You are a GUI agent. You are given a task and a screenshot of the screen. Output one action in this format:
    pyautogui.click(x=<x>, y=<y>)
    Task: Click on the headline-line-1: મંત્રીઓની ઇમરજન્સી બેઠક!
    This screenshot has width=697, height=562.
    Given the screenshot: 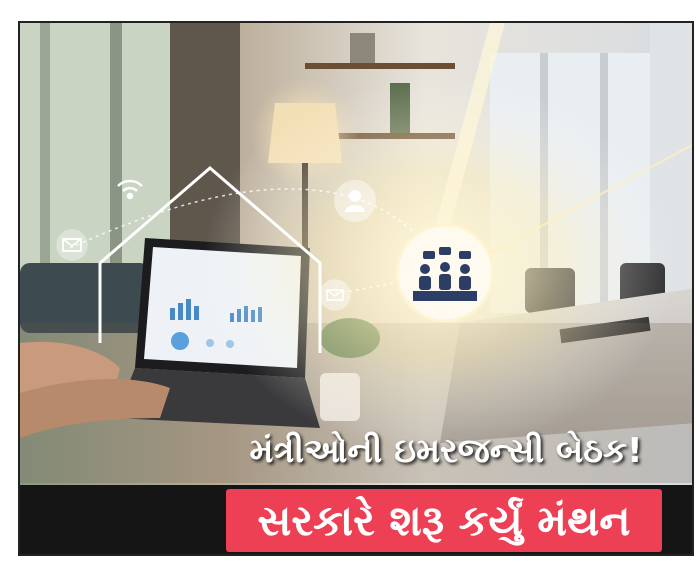 What is the action you would take?
    pyautogui.click(x=356, y=458)
    